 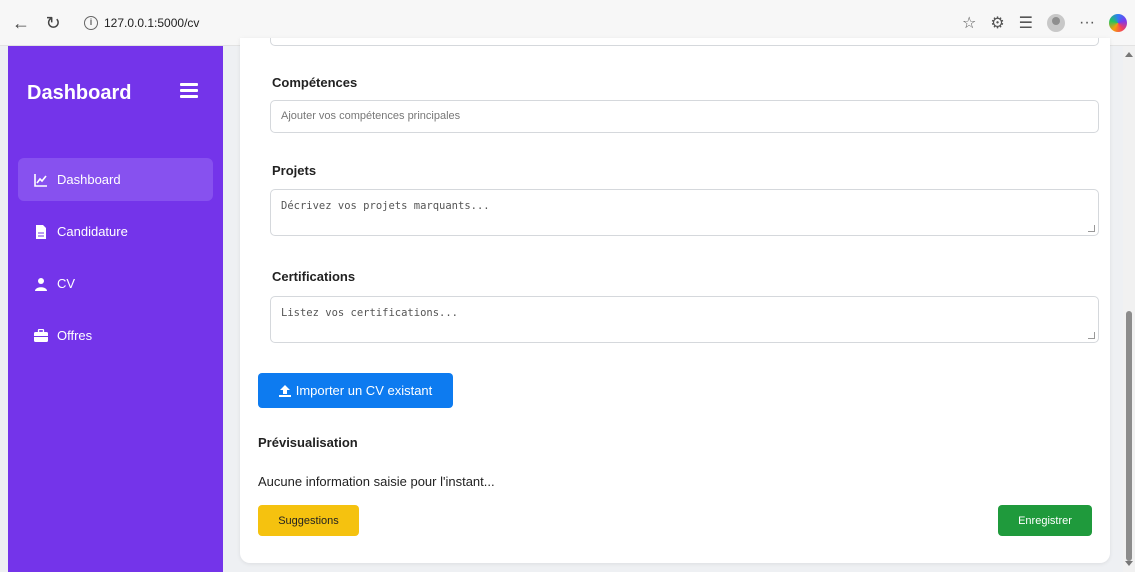 I want to click on file-icon, so click(x=41, y=231).